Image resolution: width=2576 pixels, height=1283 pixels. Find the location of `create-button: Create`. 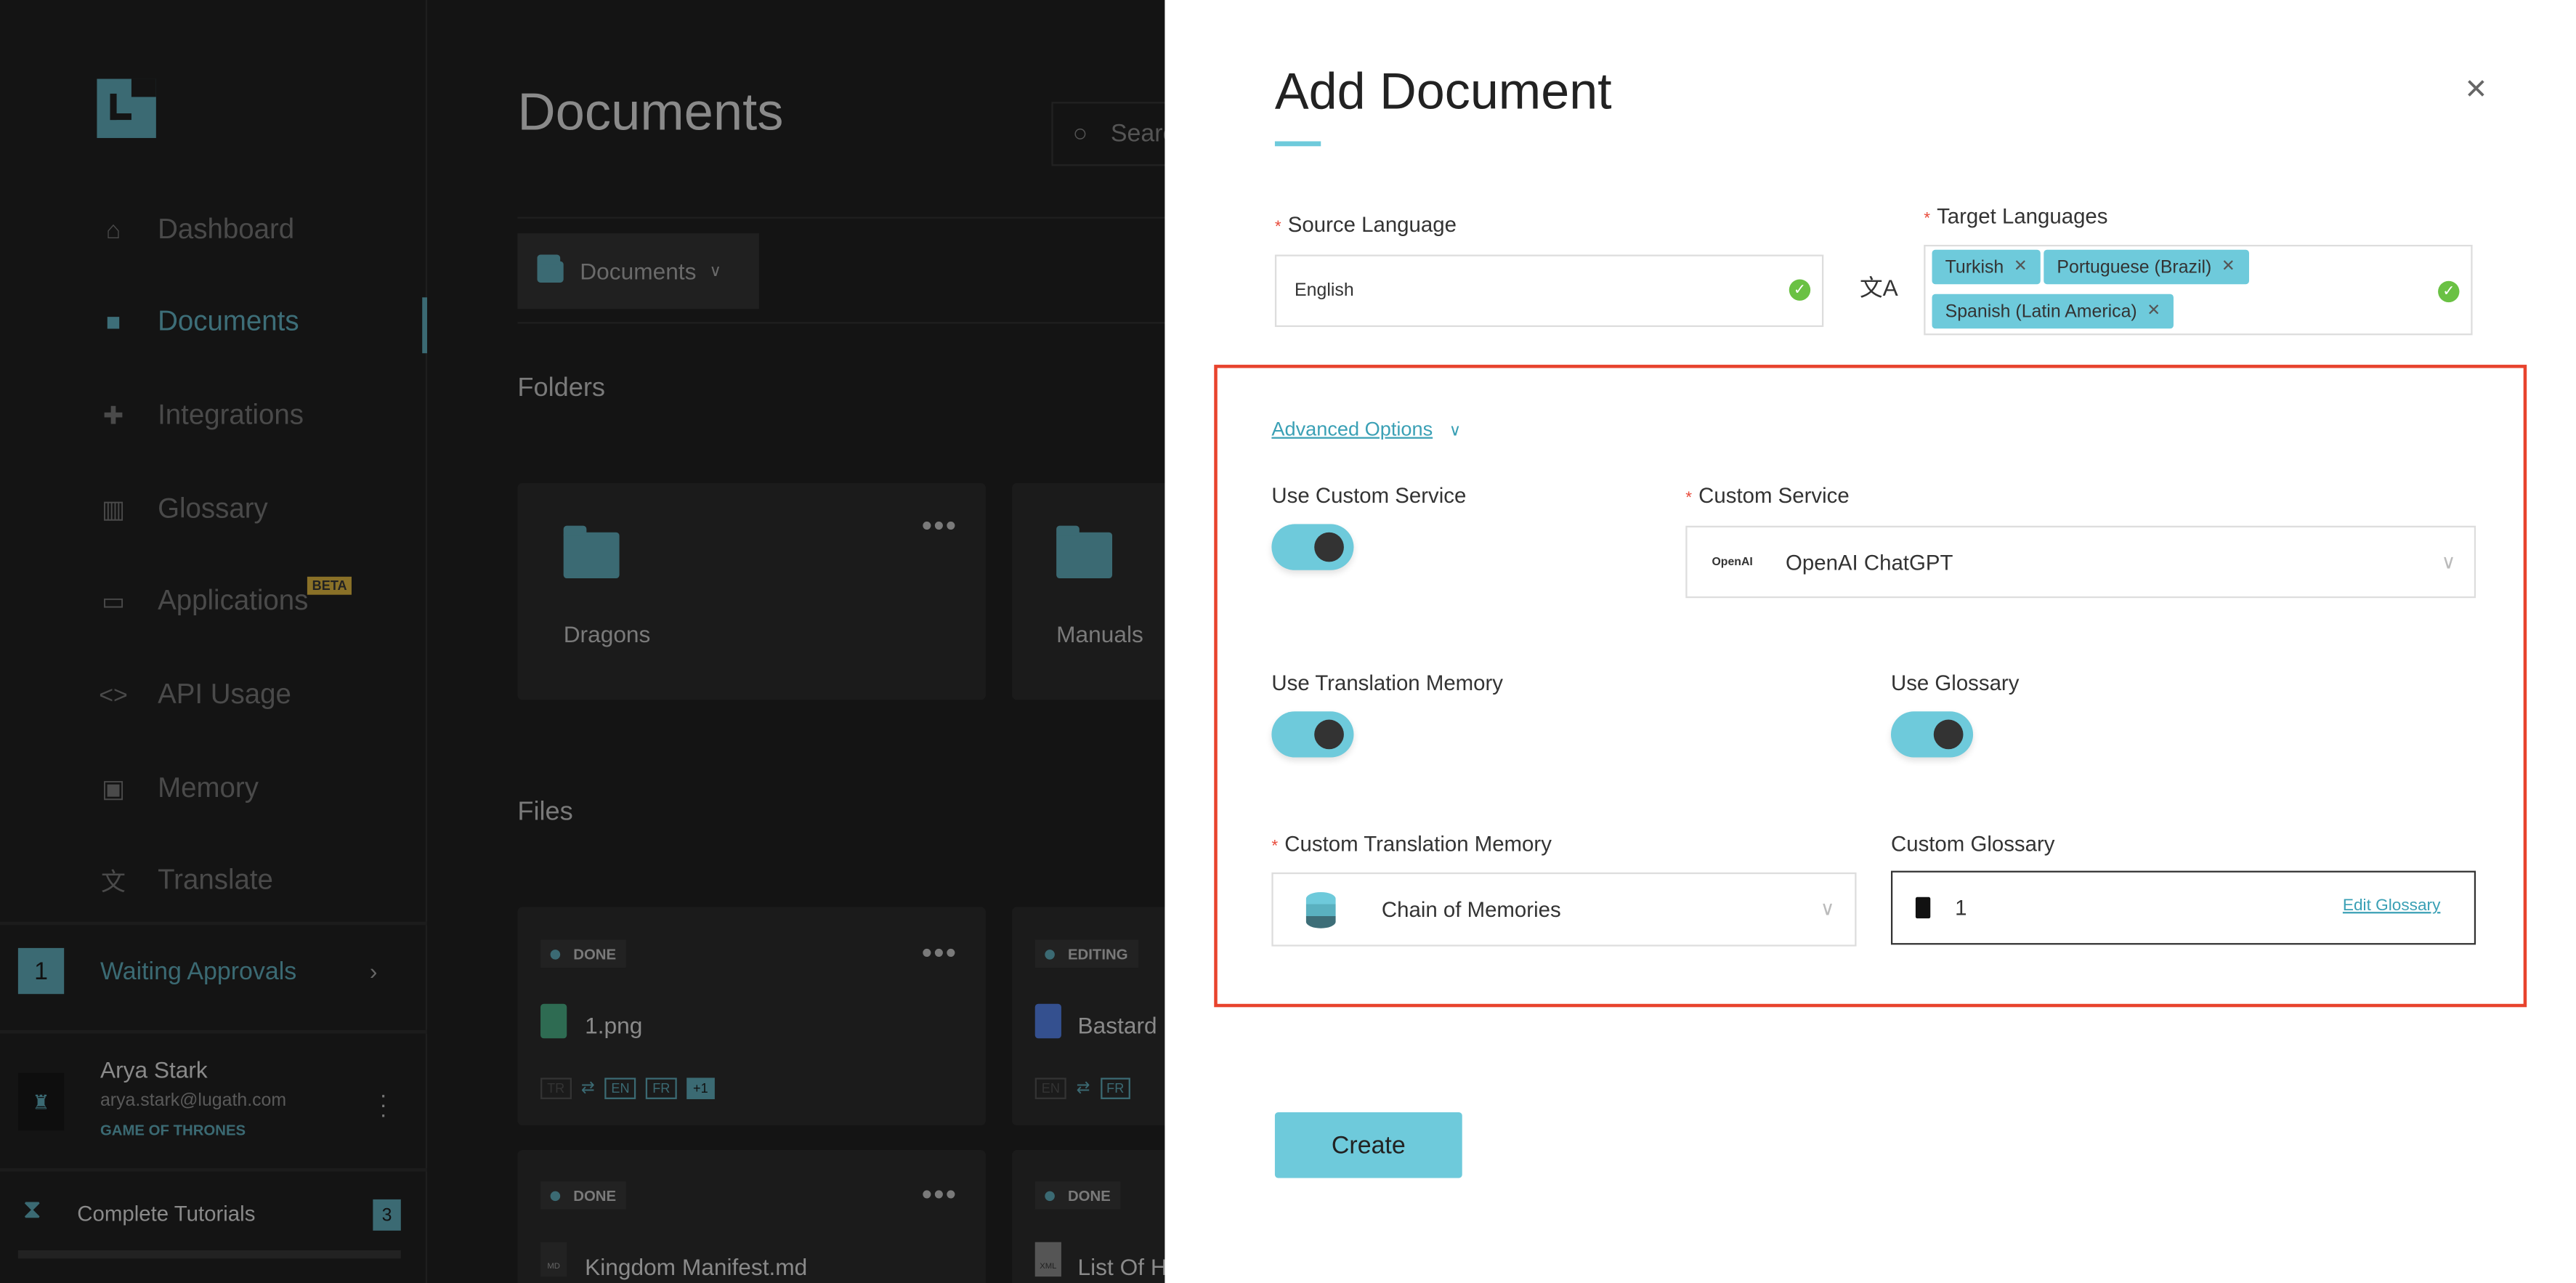

create-button: Create is located at coordinates (1368, 1145).